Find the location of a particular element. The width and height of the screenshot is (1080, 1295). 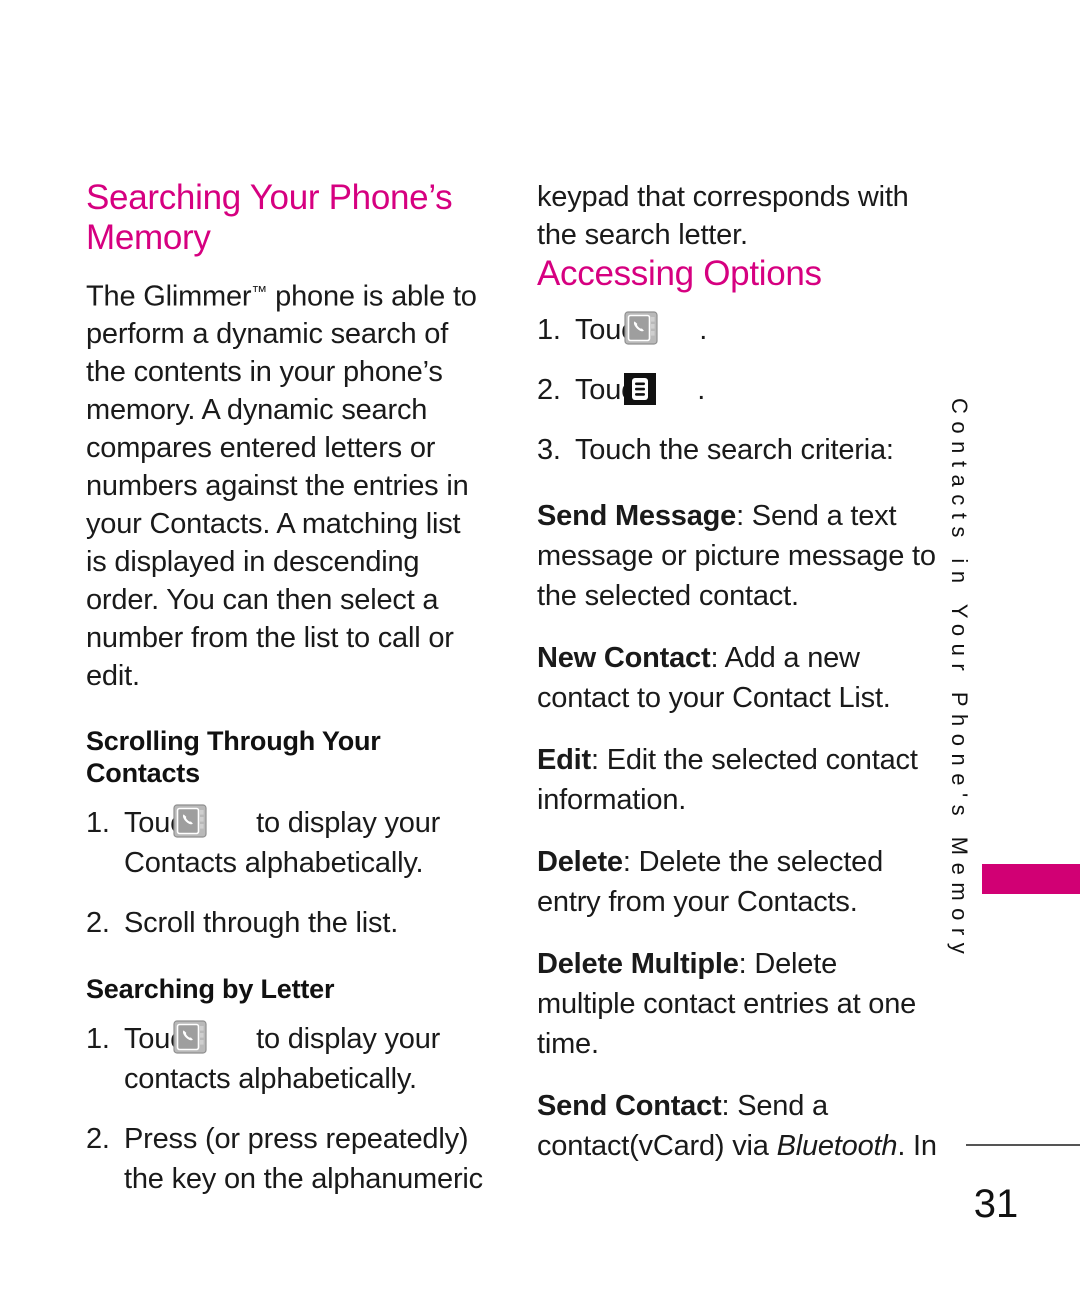

list-item: 2. Touch . is located at coordinates (737, 390).